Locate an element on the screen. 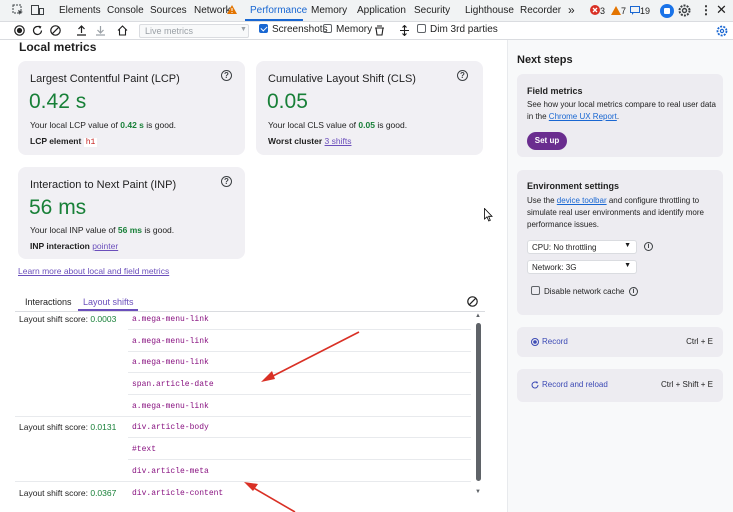  device-toolbar-link: device toolbar is located at coordinates (582, 200).